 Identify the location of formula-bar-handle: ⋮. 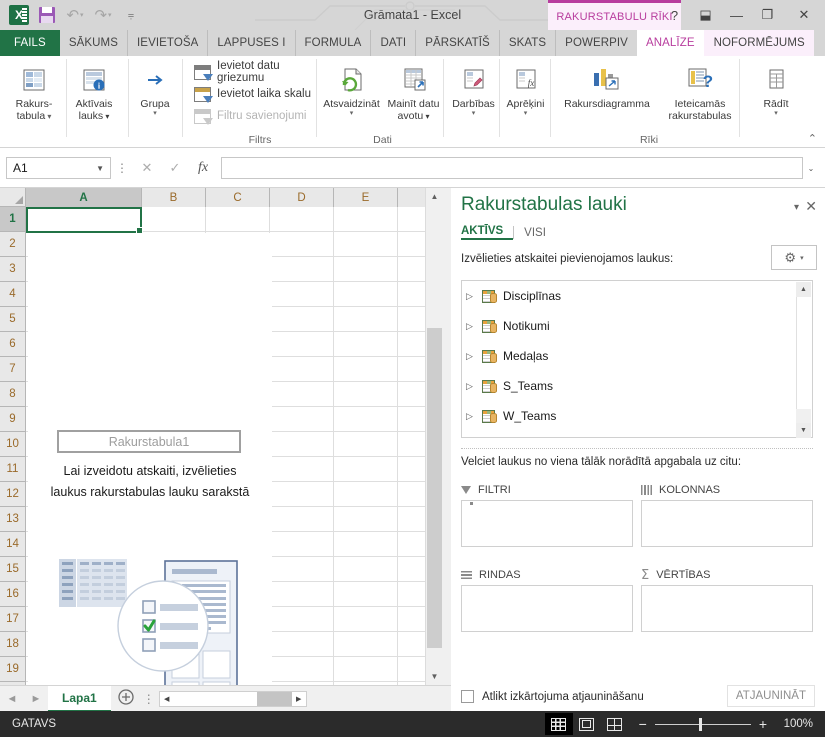
(122, 168).